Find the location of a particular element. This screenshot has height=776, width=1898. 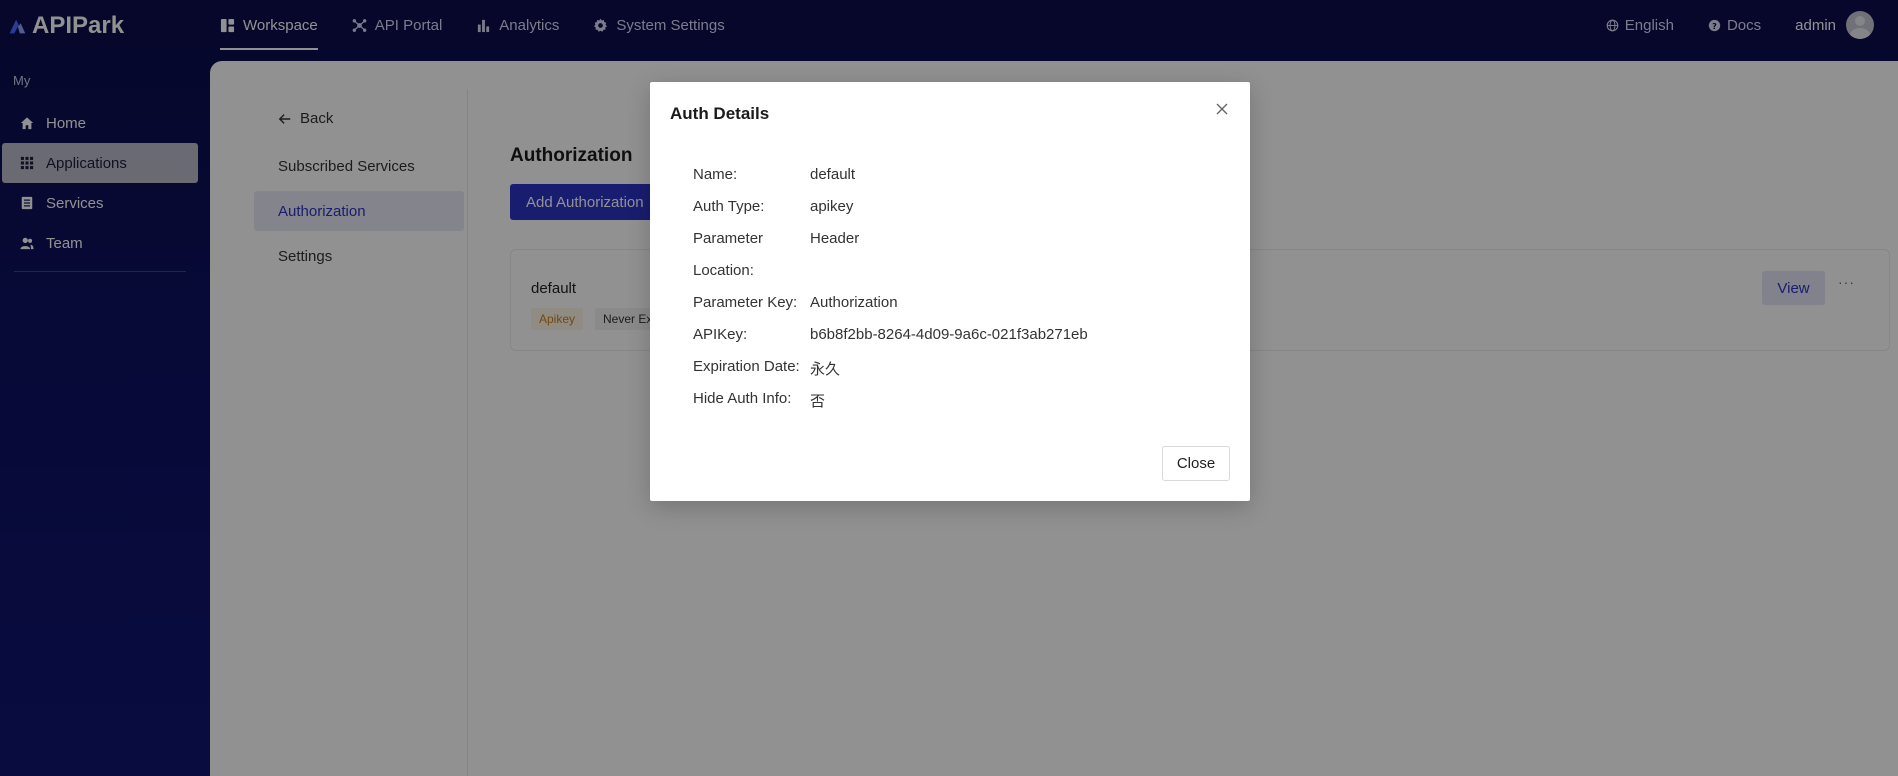

detail-value-parameter-key: Authorization is located at coordinates (854, 302).